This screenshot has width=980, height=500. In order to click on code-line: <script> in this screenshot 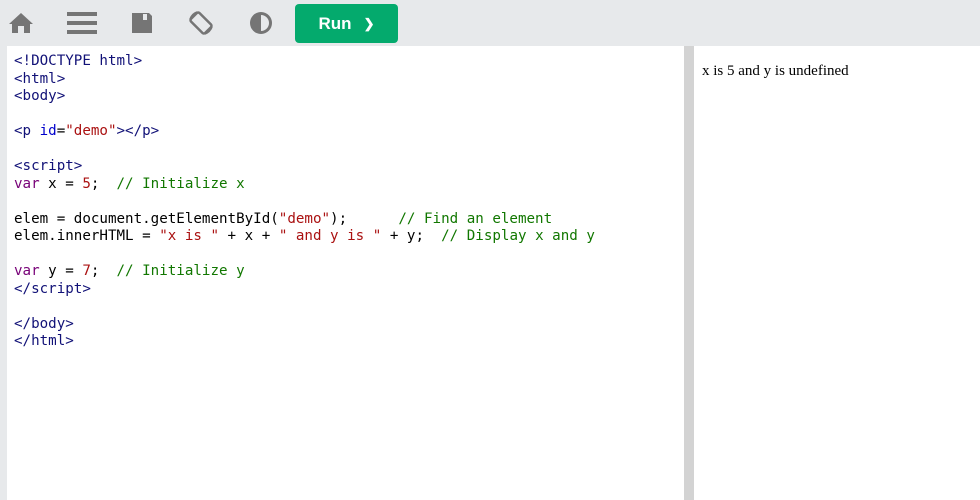, I will do `click(349, 167)`.